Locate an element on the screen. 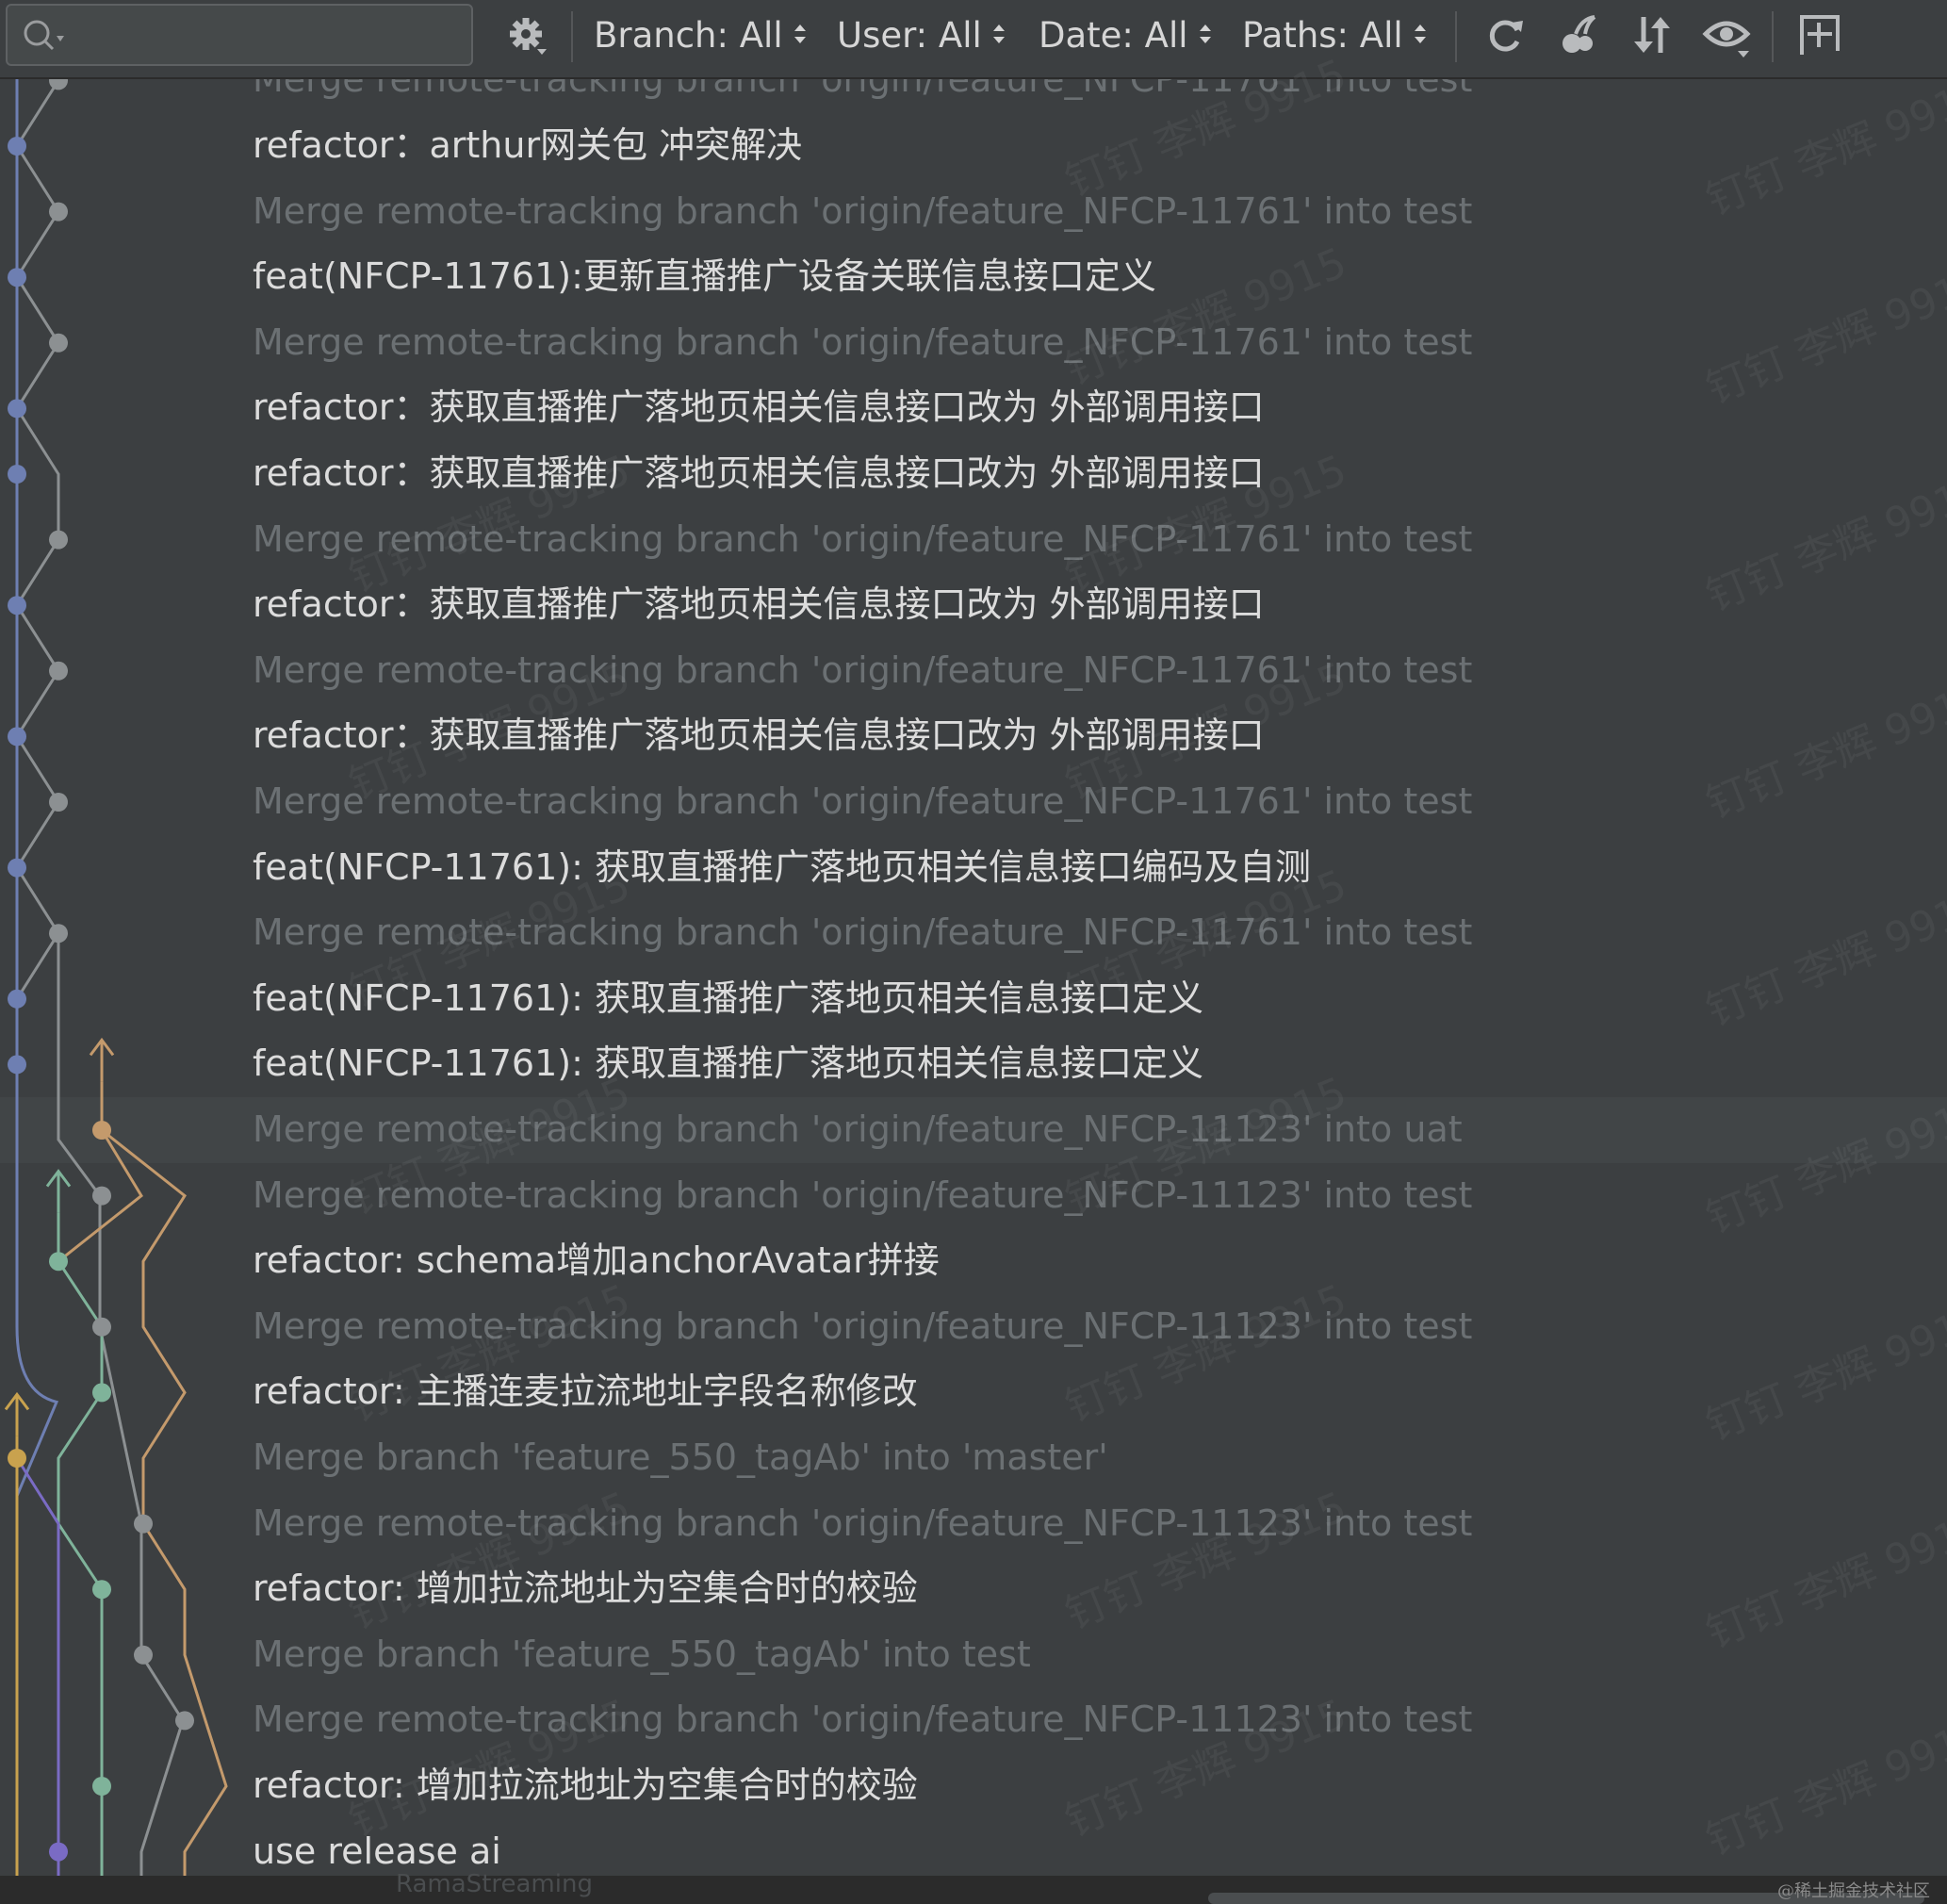 The height and width of the screenshot is (1904, 1947). date-filter: Date: All is located at coordinates (1126, 35).